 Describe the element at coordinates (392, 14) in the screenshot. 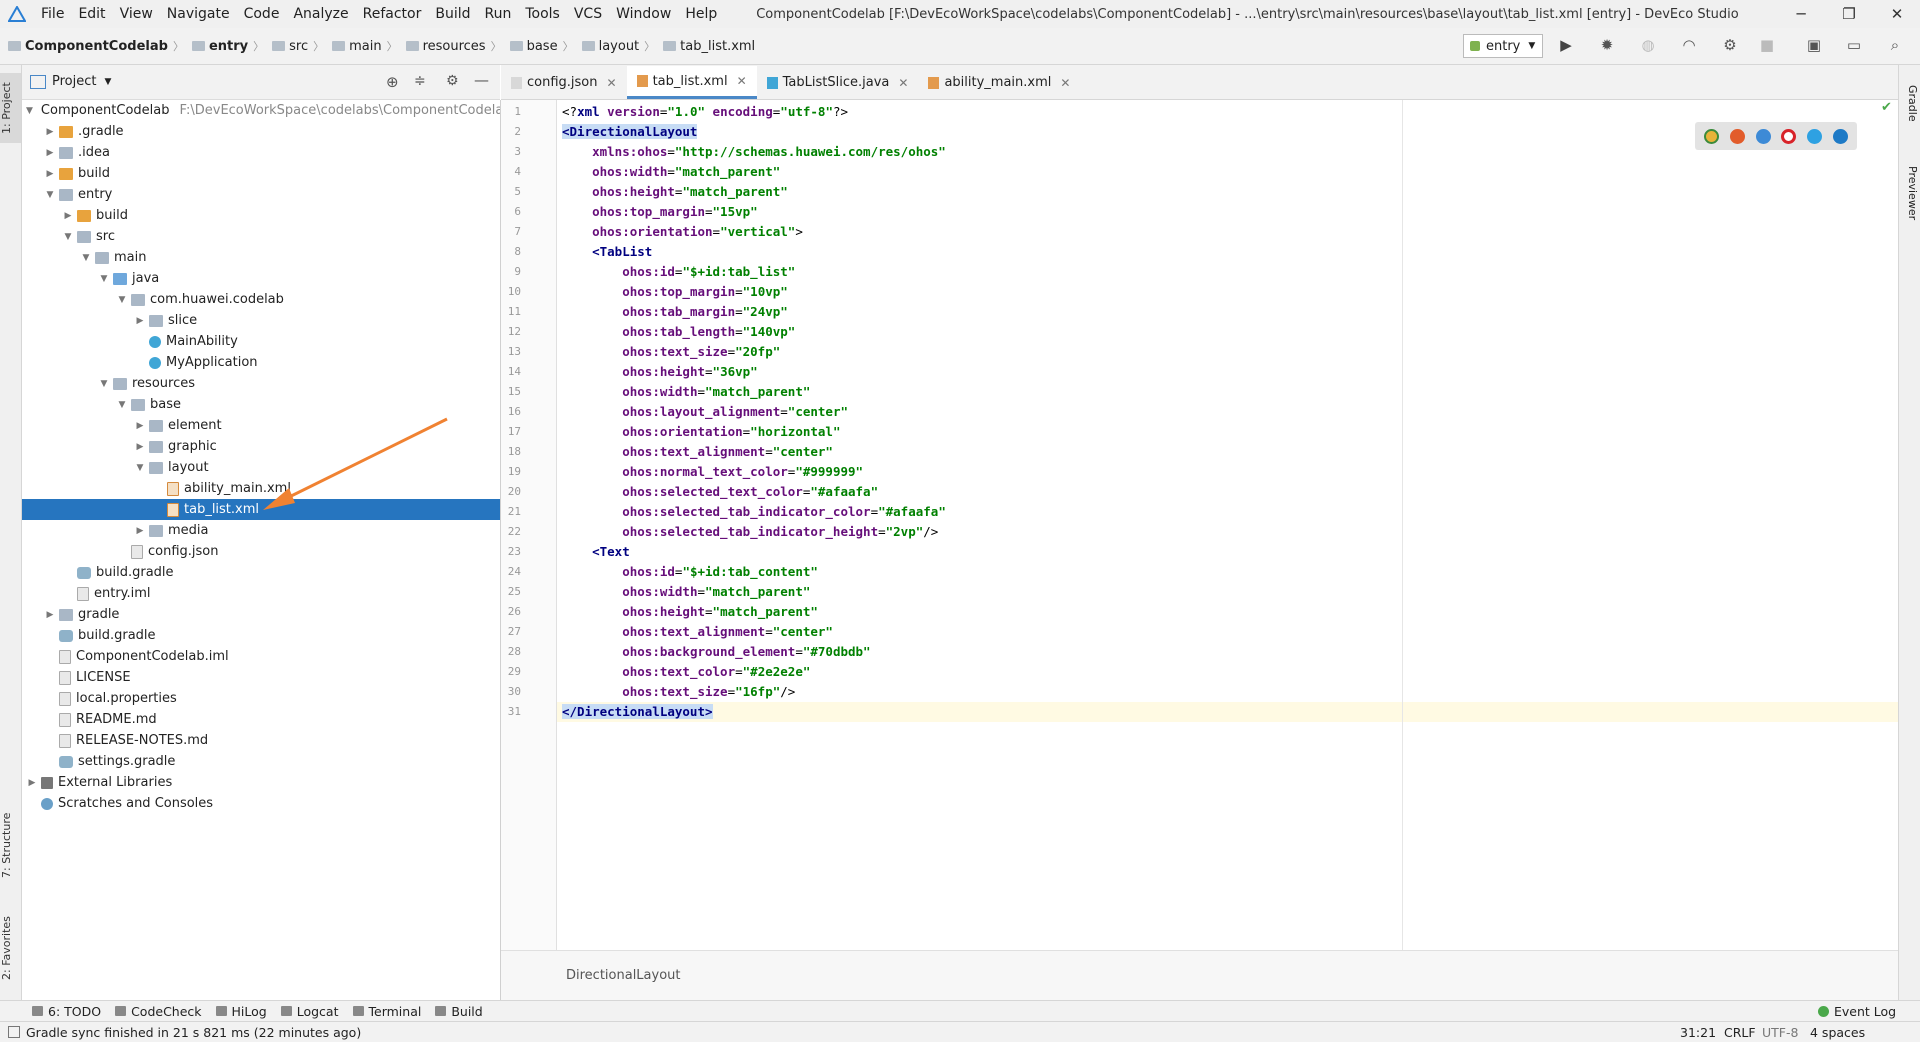

I see `menu-refactor: Refactor` at that location.